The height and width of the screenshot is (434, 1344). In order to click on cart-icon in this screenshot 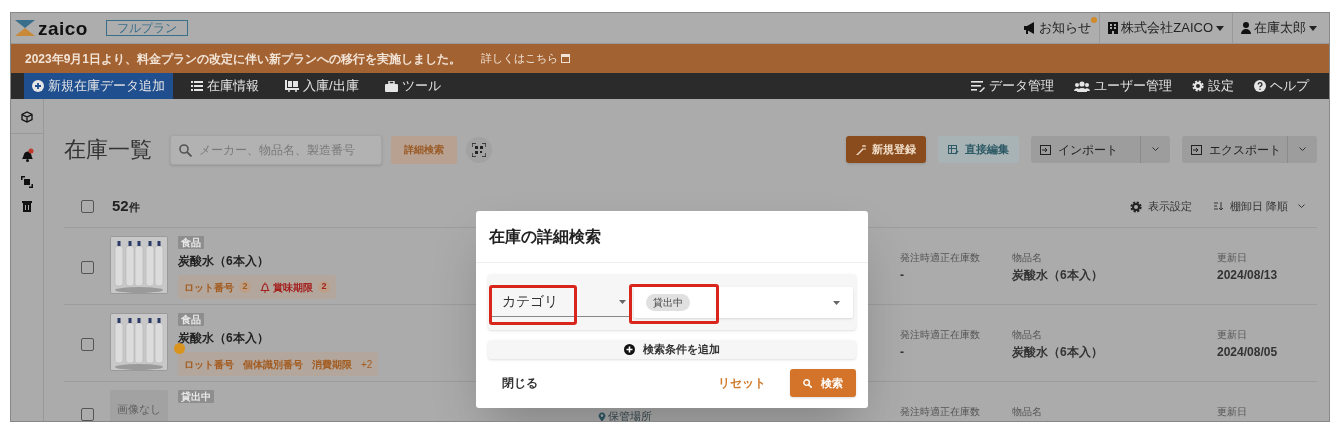, I will do `click(292, 86)`.